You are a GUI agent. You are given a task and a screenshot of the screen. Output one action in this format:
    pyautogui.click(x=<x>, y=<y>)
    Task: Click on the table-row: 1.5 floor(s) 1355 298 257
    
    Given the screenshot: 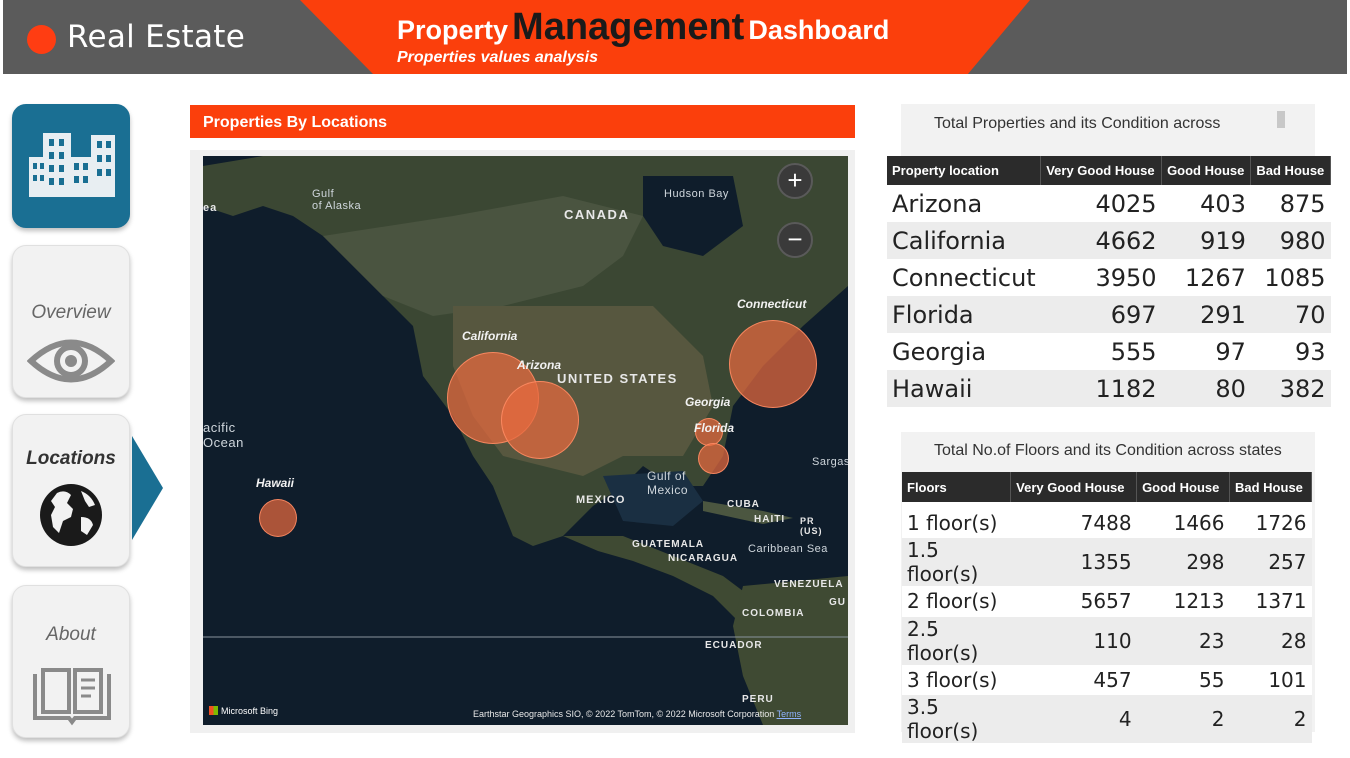 What is the action you would take?
    pyautogui.click(x=1107, y=562)
    